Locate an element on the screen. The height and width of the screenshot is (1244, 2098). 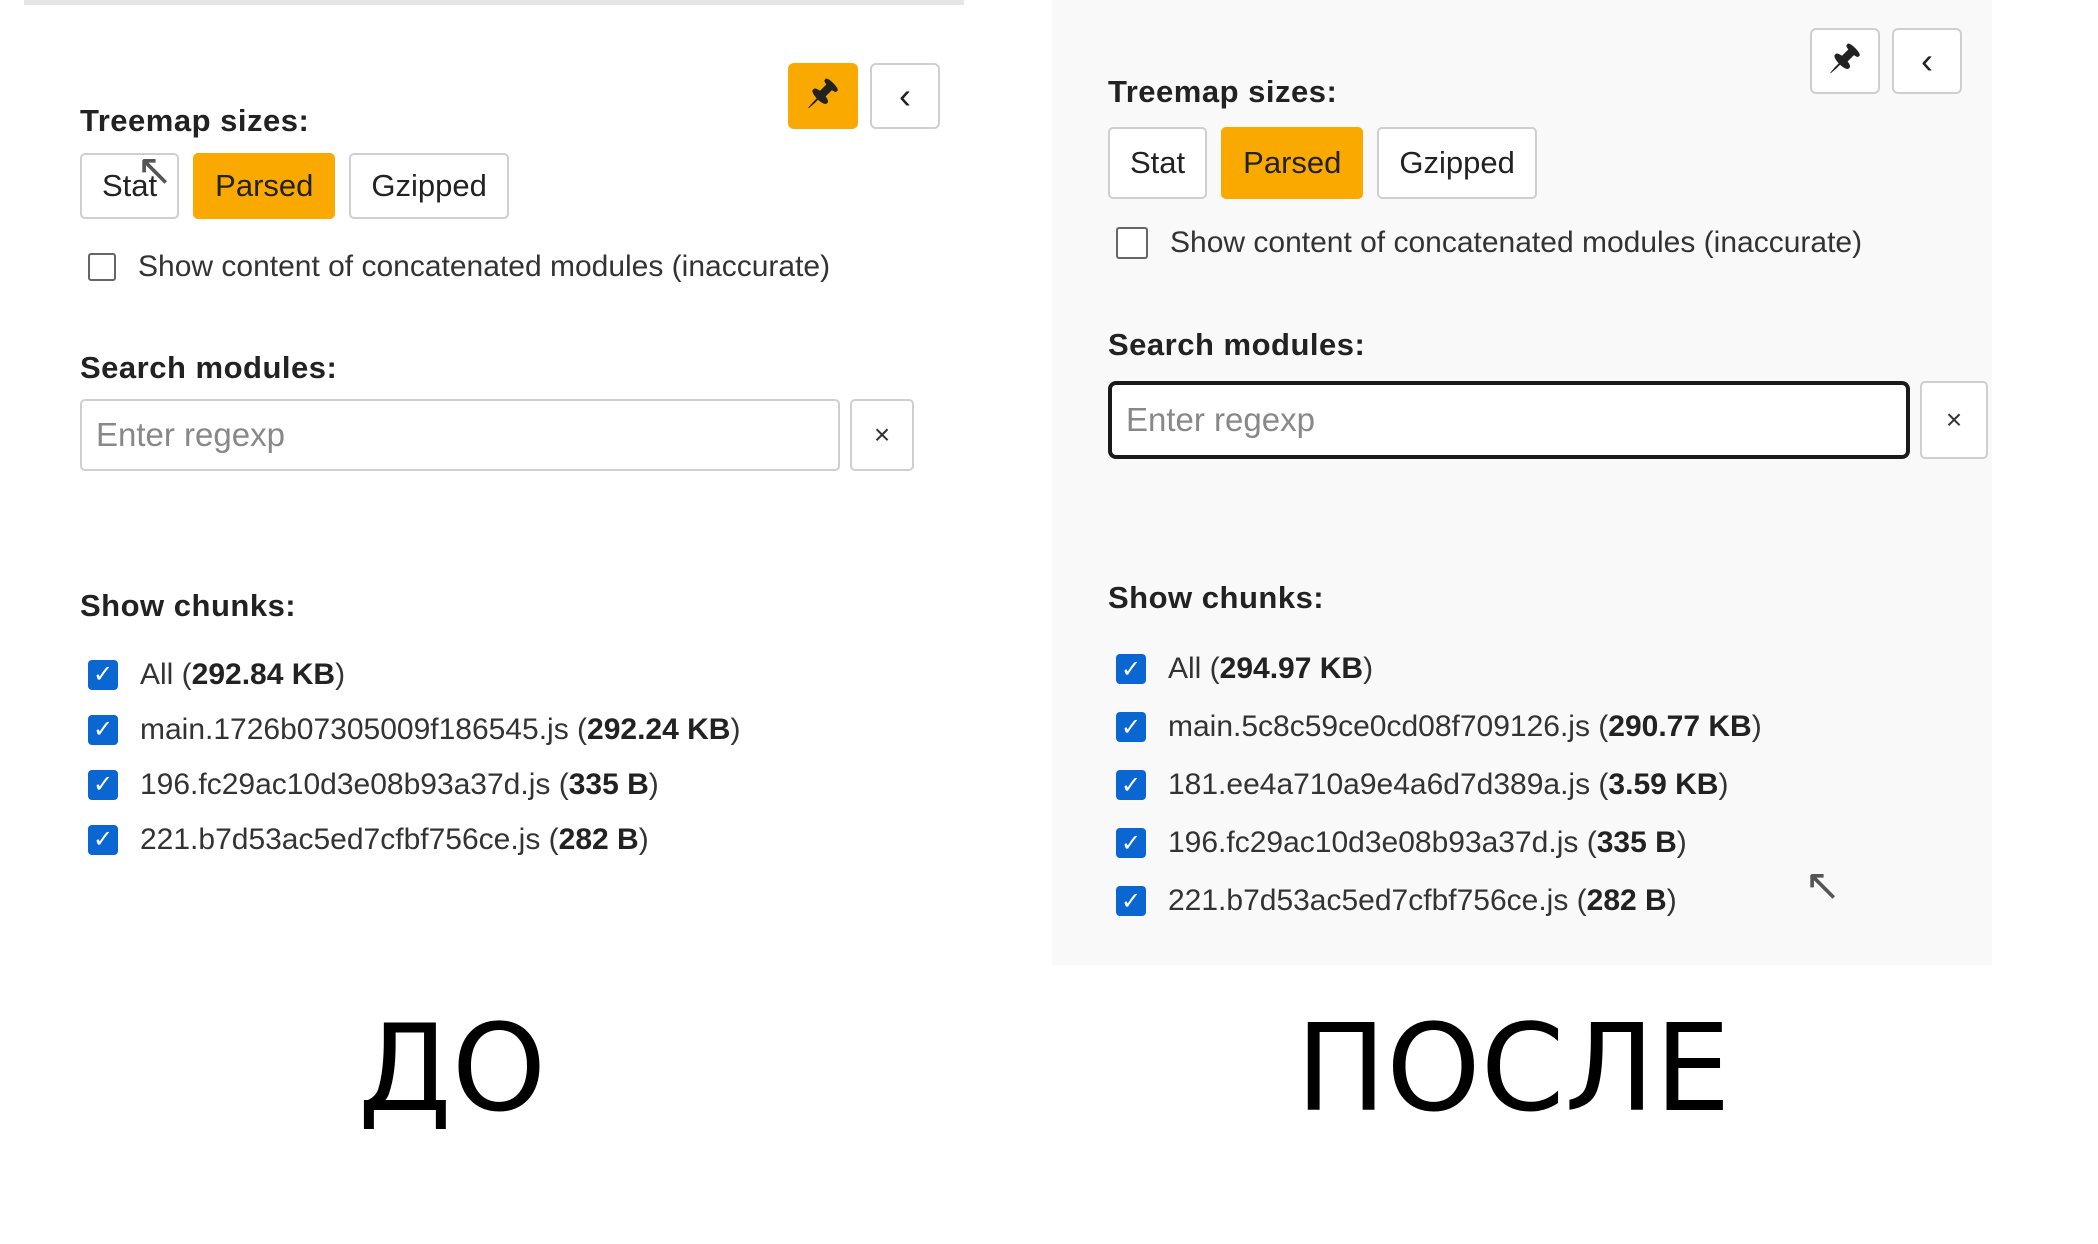
after-caption: ПОСЛЕ is located at coordinates (1513, 1069).